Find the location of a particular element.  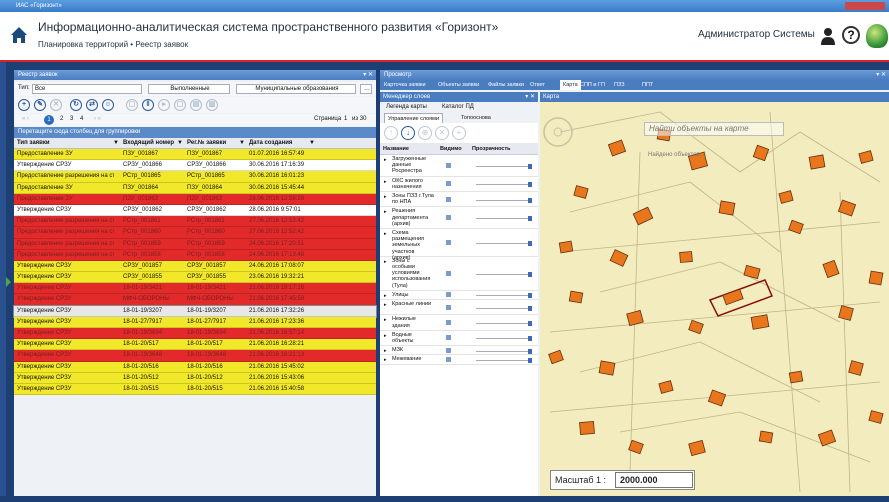

refresh-icon: ↻ is located at coordinates (76, 105).